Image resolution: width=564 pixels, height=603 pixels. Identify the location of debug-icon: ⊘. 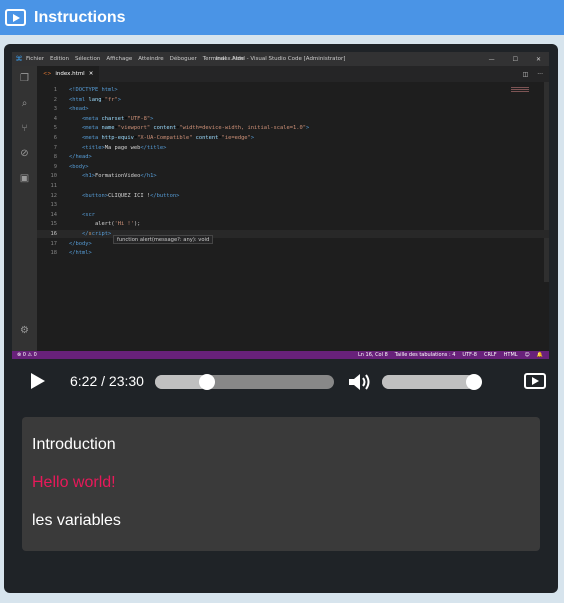
(24, 153).